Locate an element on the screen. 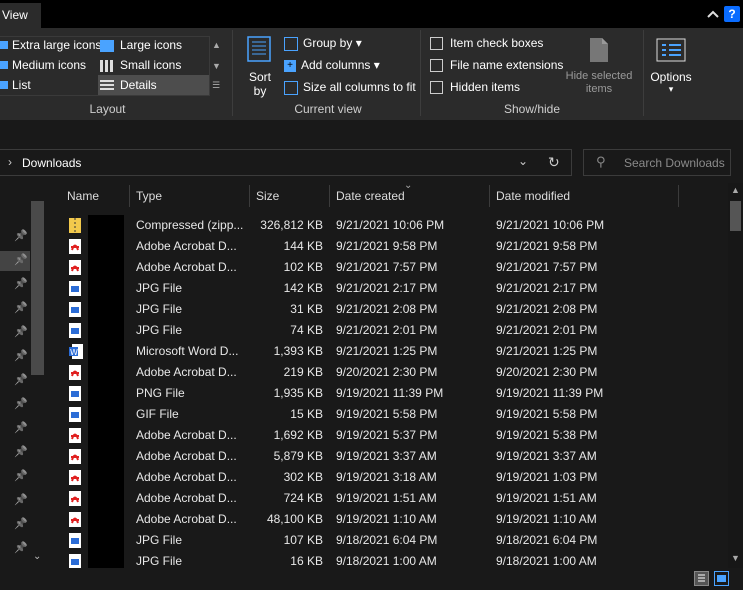 The height and width of the screenshot is (590, 743). size-all-columns-button: Size all columns to fit is located at coordinates (350, 87).